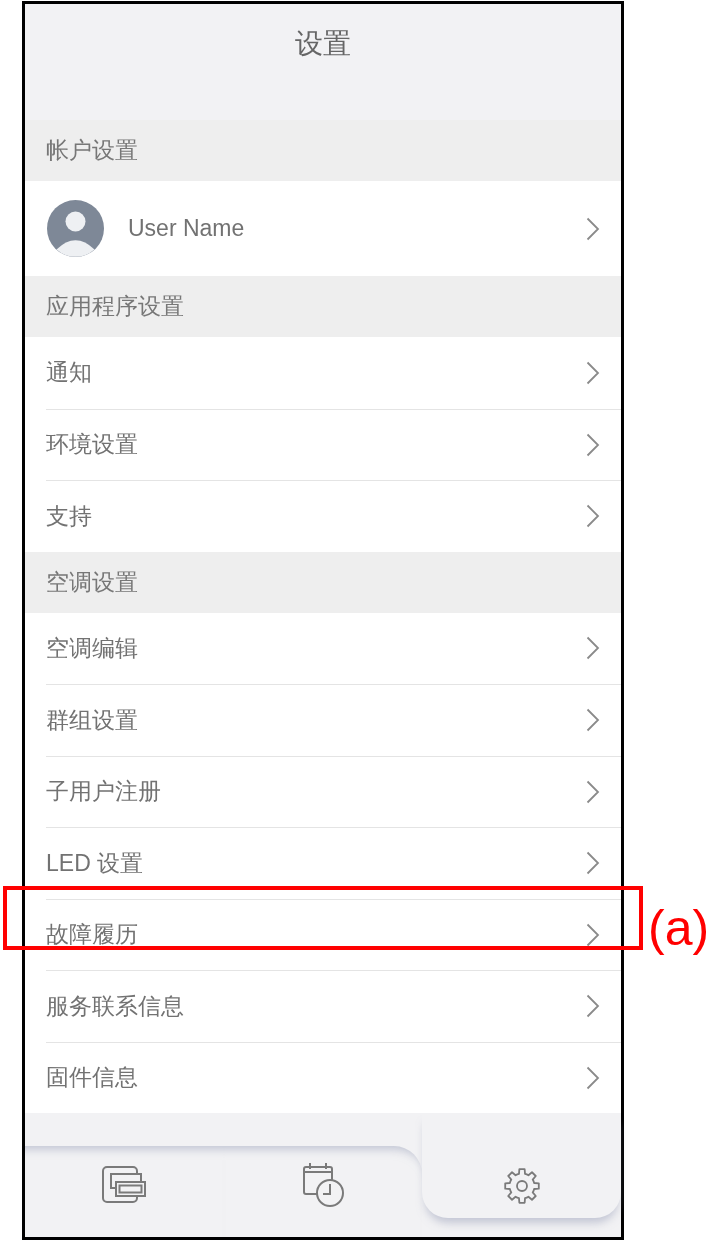  What do you see at coordinates (75, 228) in the screenshot?
I see `avatar-icon` at bounding box center [75, 228].